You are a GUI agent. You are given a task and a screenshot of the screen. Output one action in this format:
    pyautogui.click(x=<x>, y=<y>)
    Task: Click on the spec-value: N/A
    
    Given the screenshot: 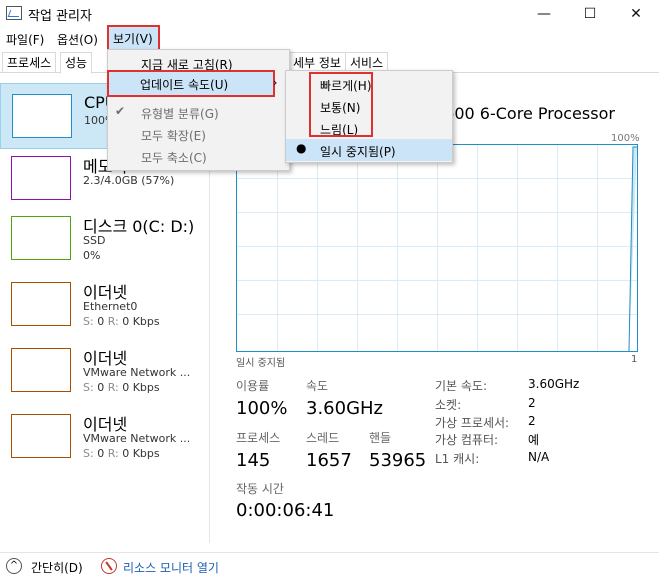 What is the action you would take?
    pyautogui.click(x=539, y=457)
    